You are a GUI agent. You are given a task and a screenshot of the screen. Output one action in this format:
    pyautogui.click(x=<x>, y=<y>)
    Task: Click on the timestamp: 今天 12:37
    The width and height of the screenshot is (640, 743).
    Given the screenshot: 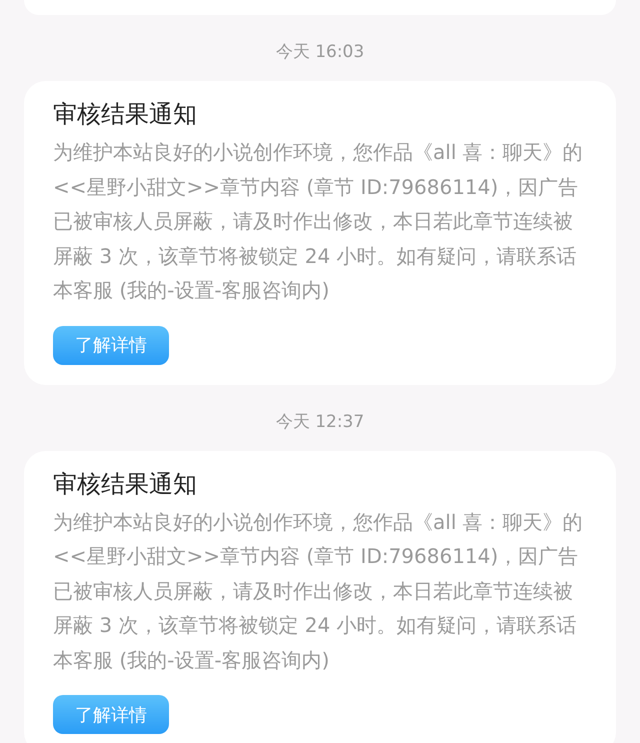 What is the action you would take?
    pyautogui.click(x=320, y=421)
    